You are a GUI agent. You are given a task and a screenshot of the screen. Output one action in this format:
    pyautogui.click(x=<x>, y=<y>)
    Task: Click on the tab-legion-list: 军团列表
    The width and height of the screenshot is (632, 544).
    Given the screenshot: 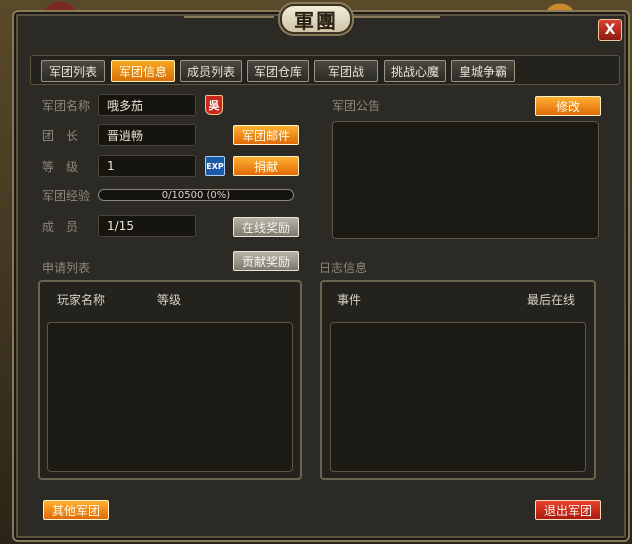 What is the action you would take?
    pyautogui.click(x=73, y=71)
    